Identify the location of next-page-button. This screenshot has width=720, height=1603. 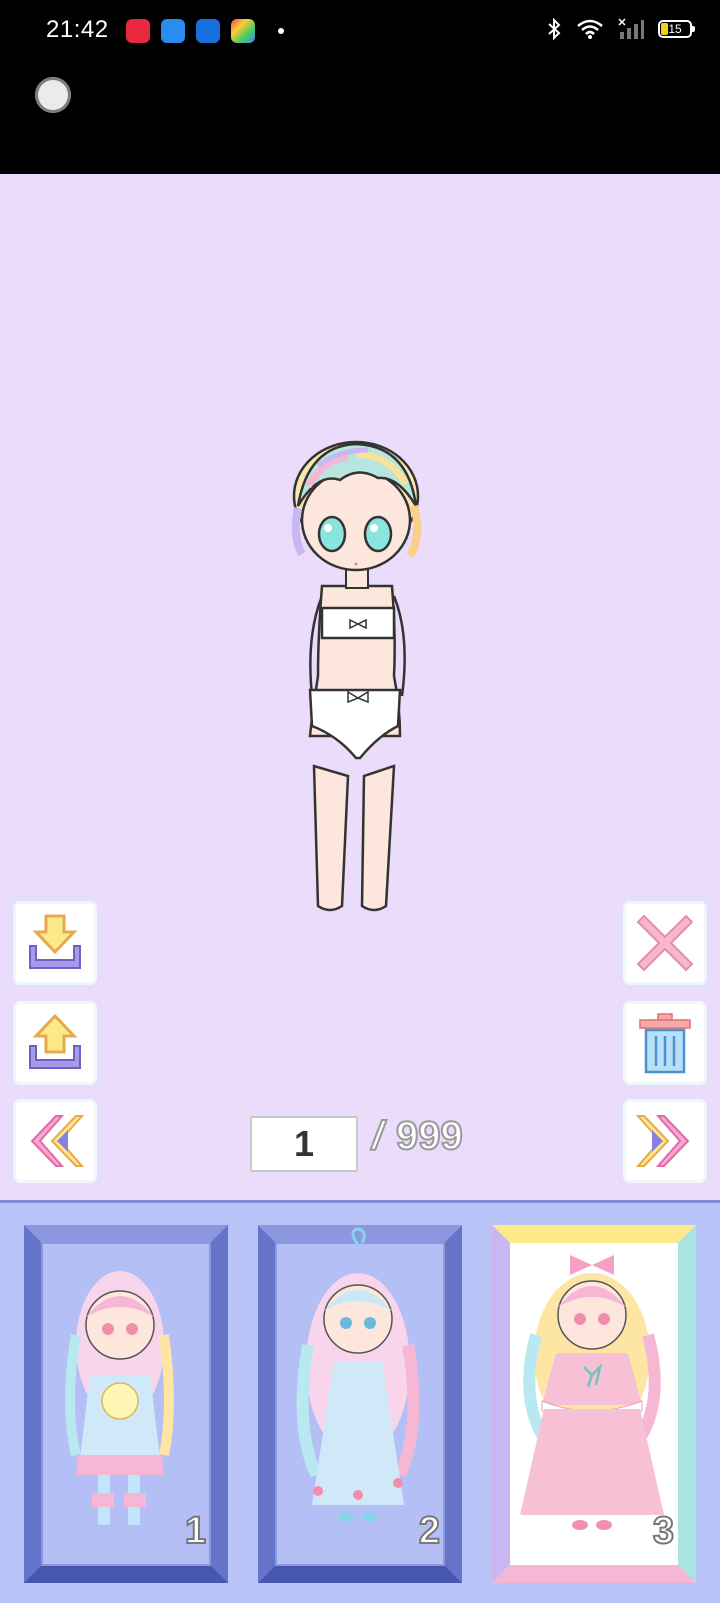
(665, 1141).